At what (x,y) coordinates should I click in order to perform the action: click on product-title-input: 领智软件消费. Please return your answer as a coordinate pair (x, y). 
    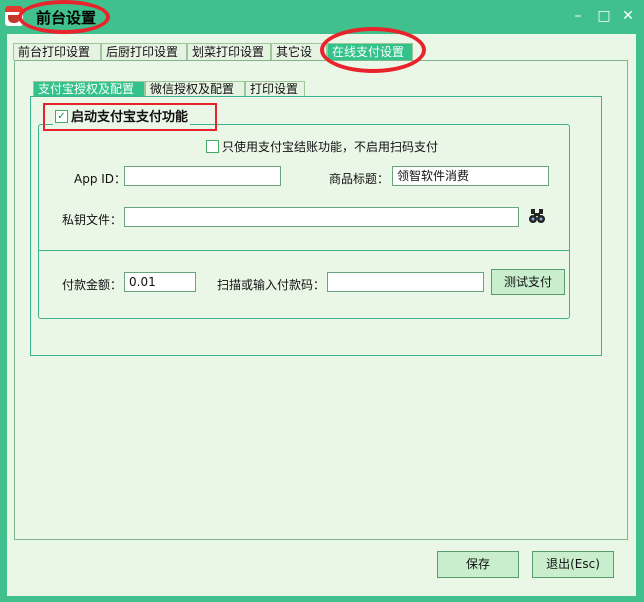
    Looking at the image, I should click on (470, 176).